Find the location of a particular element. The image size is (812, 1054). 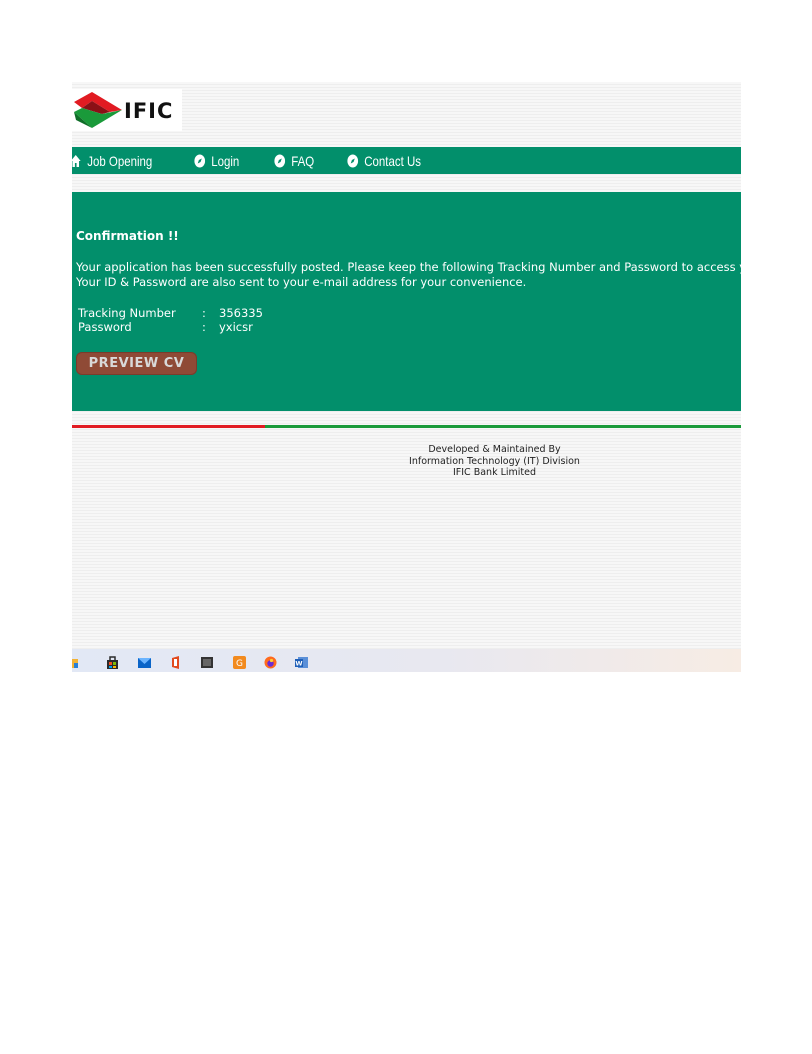

app-icon: G is located at coordinates (239, 661).